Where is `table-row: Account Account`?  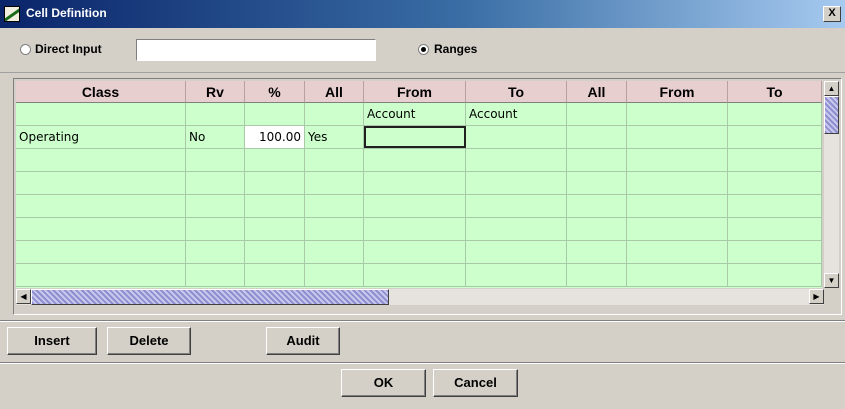
table-row: Account Account is located at coordinates (419, 114).